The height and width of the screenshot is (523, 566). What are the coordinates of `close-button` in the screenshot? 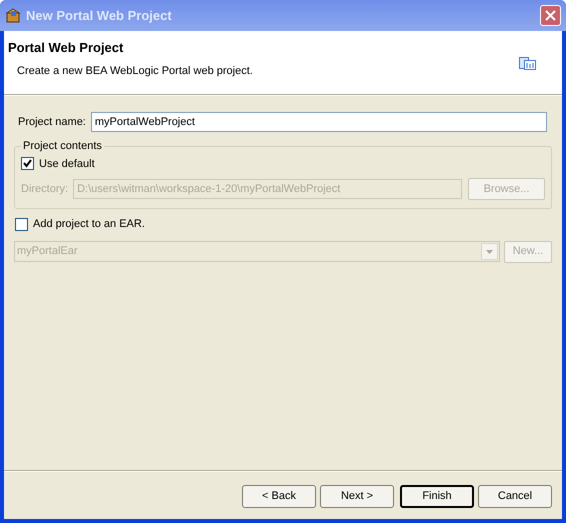 It's located at (550, 15).